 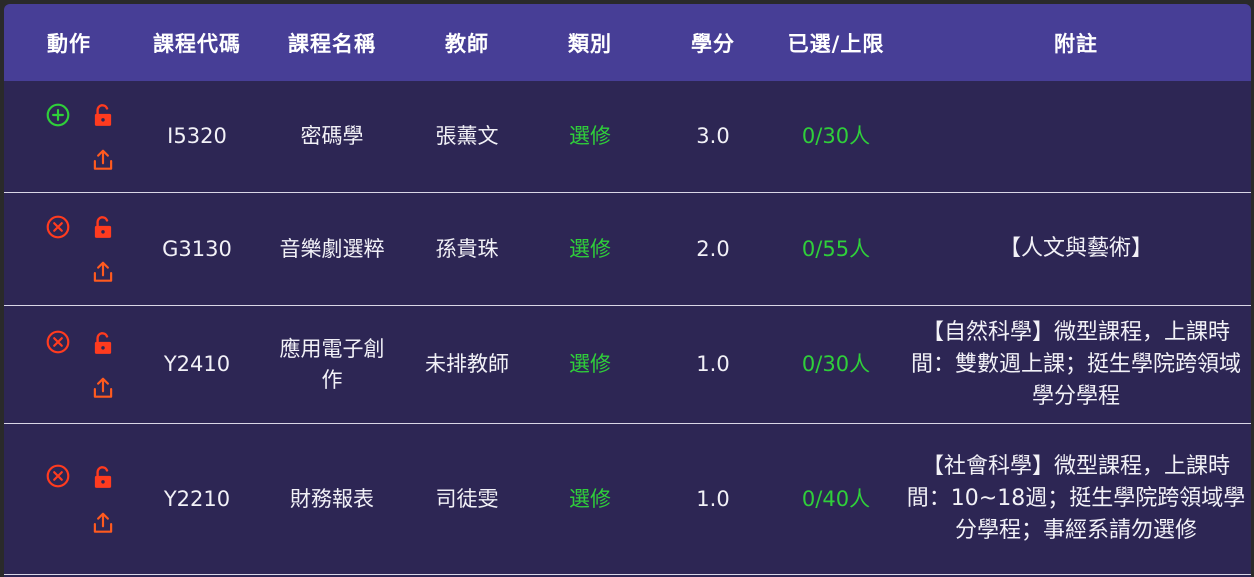 I want to click on header-action: 動作, so click(x=69, y=43).